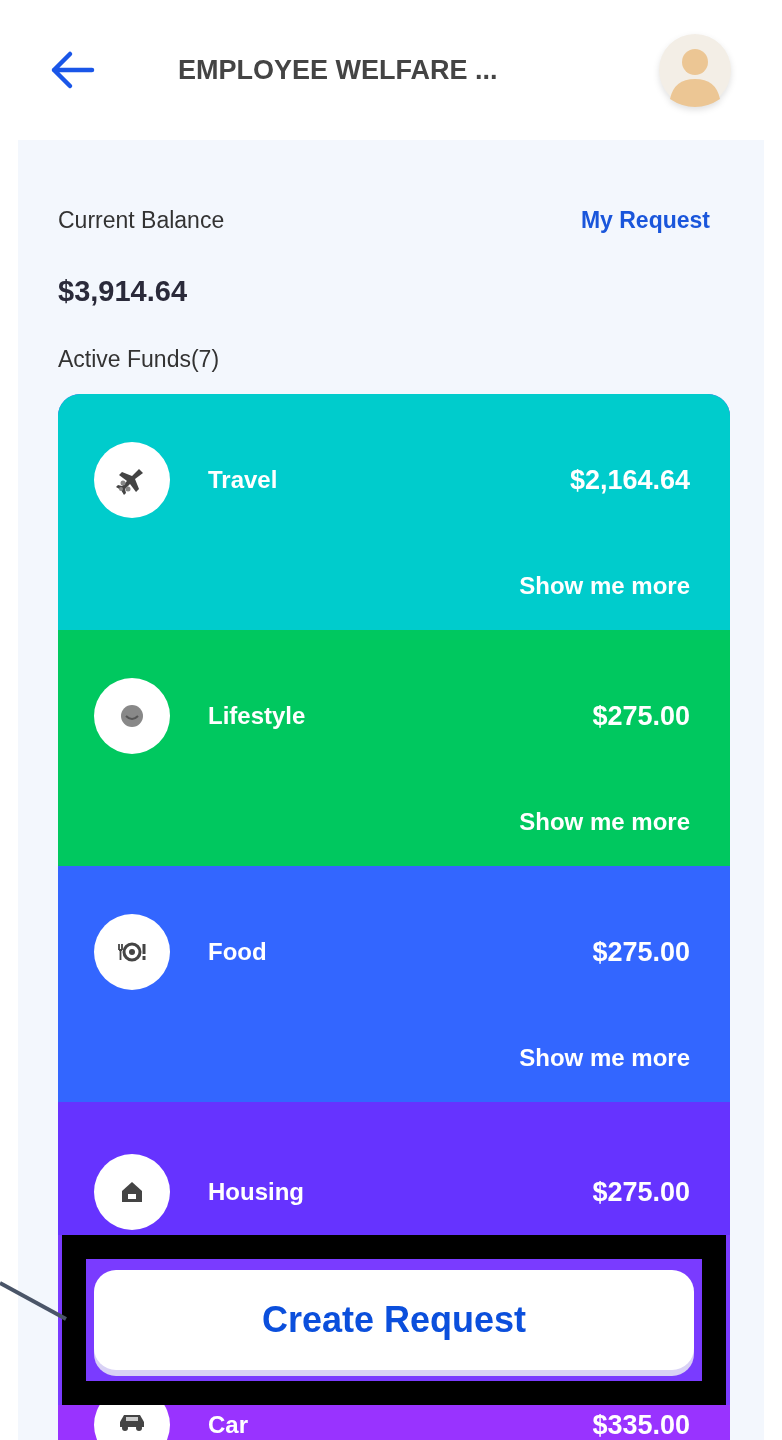  What do you see at coordinates (123, 291) in the screenshot?
I see `balance-amount: $3,914.64` at bounding box center [123, 291].